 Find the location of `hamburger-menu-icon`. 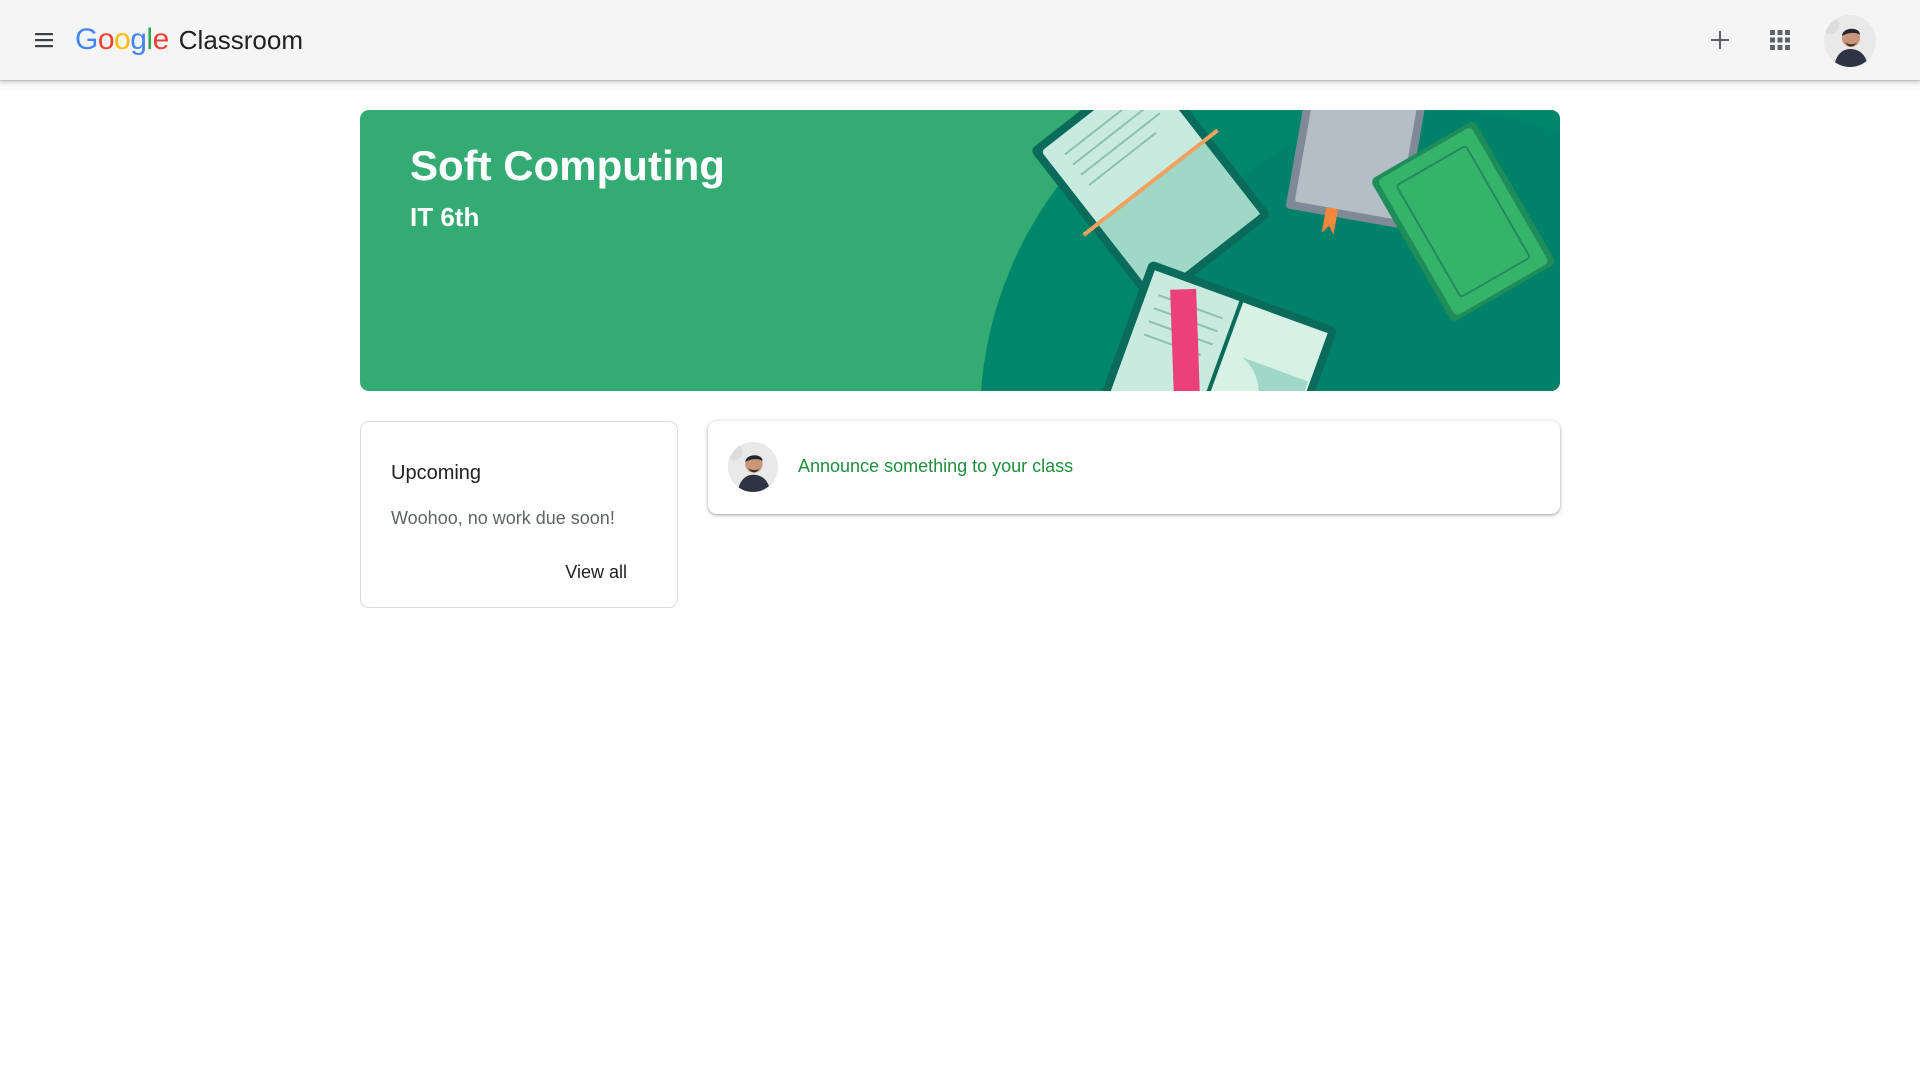

hamburger-menu-icon is located at coordinates (44, 40).